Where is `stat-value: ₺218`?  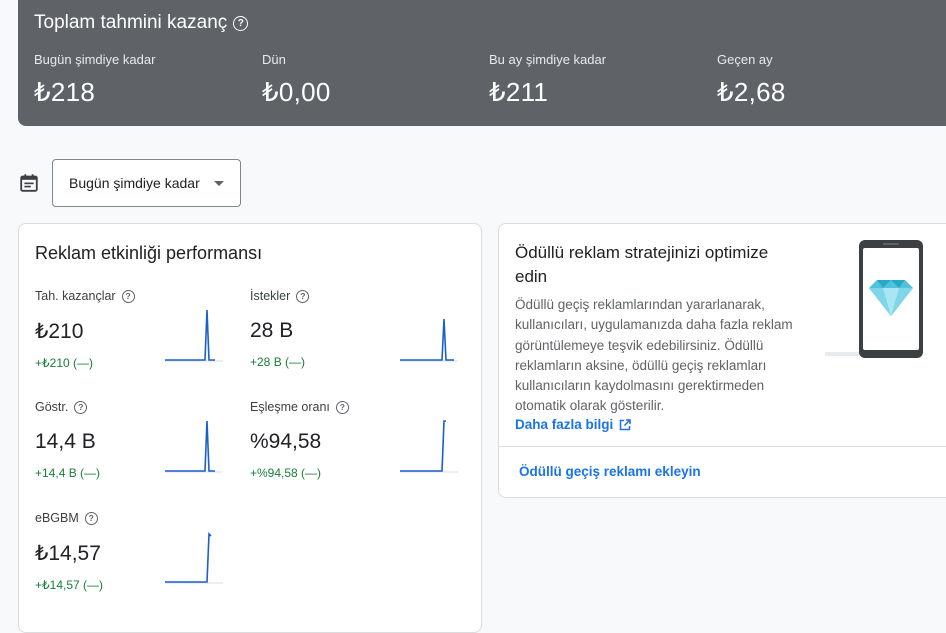
stat-value: ₺218 is located at coordinates (65, 92).